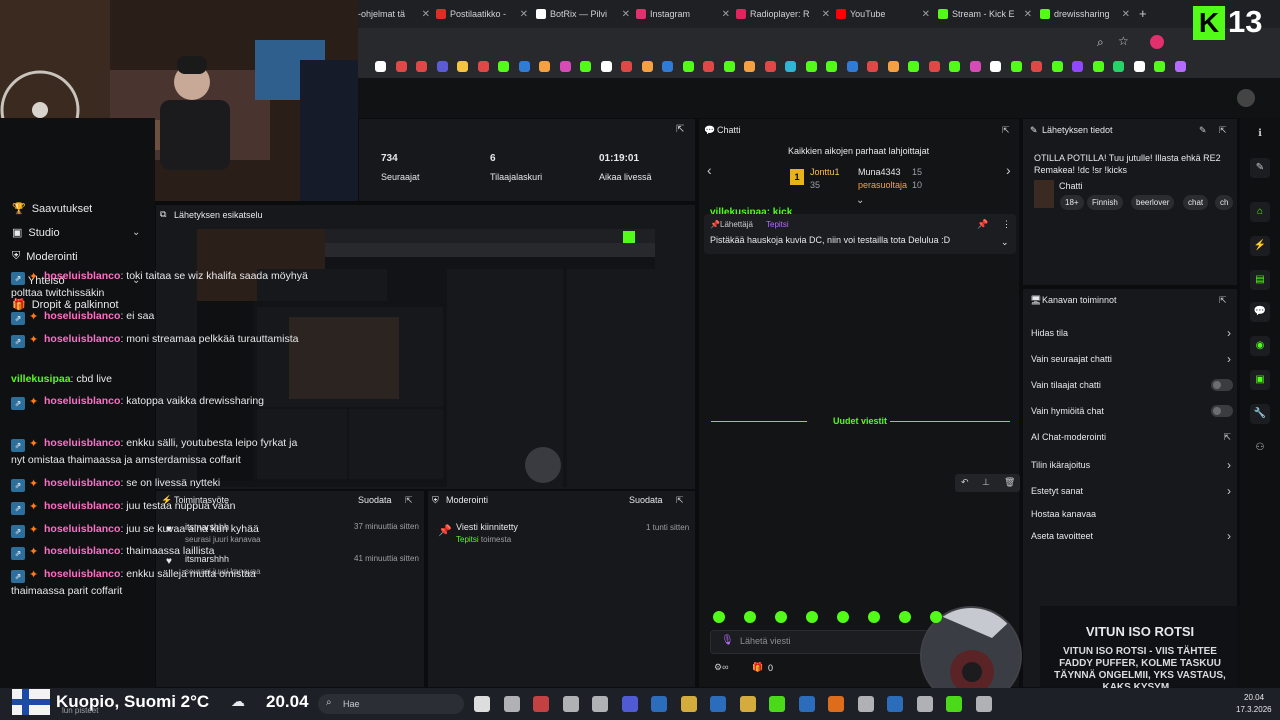 The width and height of the screenshot is (1280, 720). I want to click on stream-tag: ch, so click(1224, 202).